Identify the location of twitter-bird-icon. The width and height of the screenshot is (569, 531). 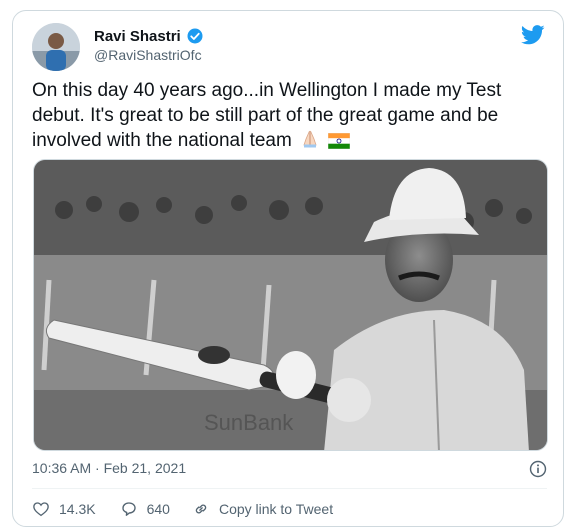
(533, 35).